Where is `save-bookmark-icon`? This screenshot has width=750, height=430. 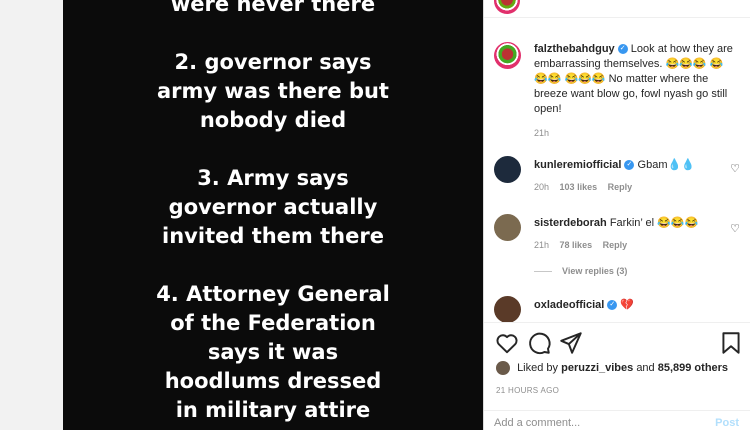
save-bookmark-icon is located at coordinates (731, 343).